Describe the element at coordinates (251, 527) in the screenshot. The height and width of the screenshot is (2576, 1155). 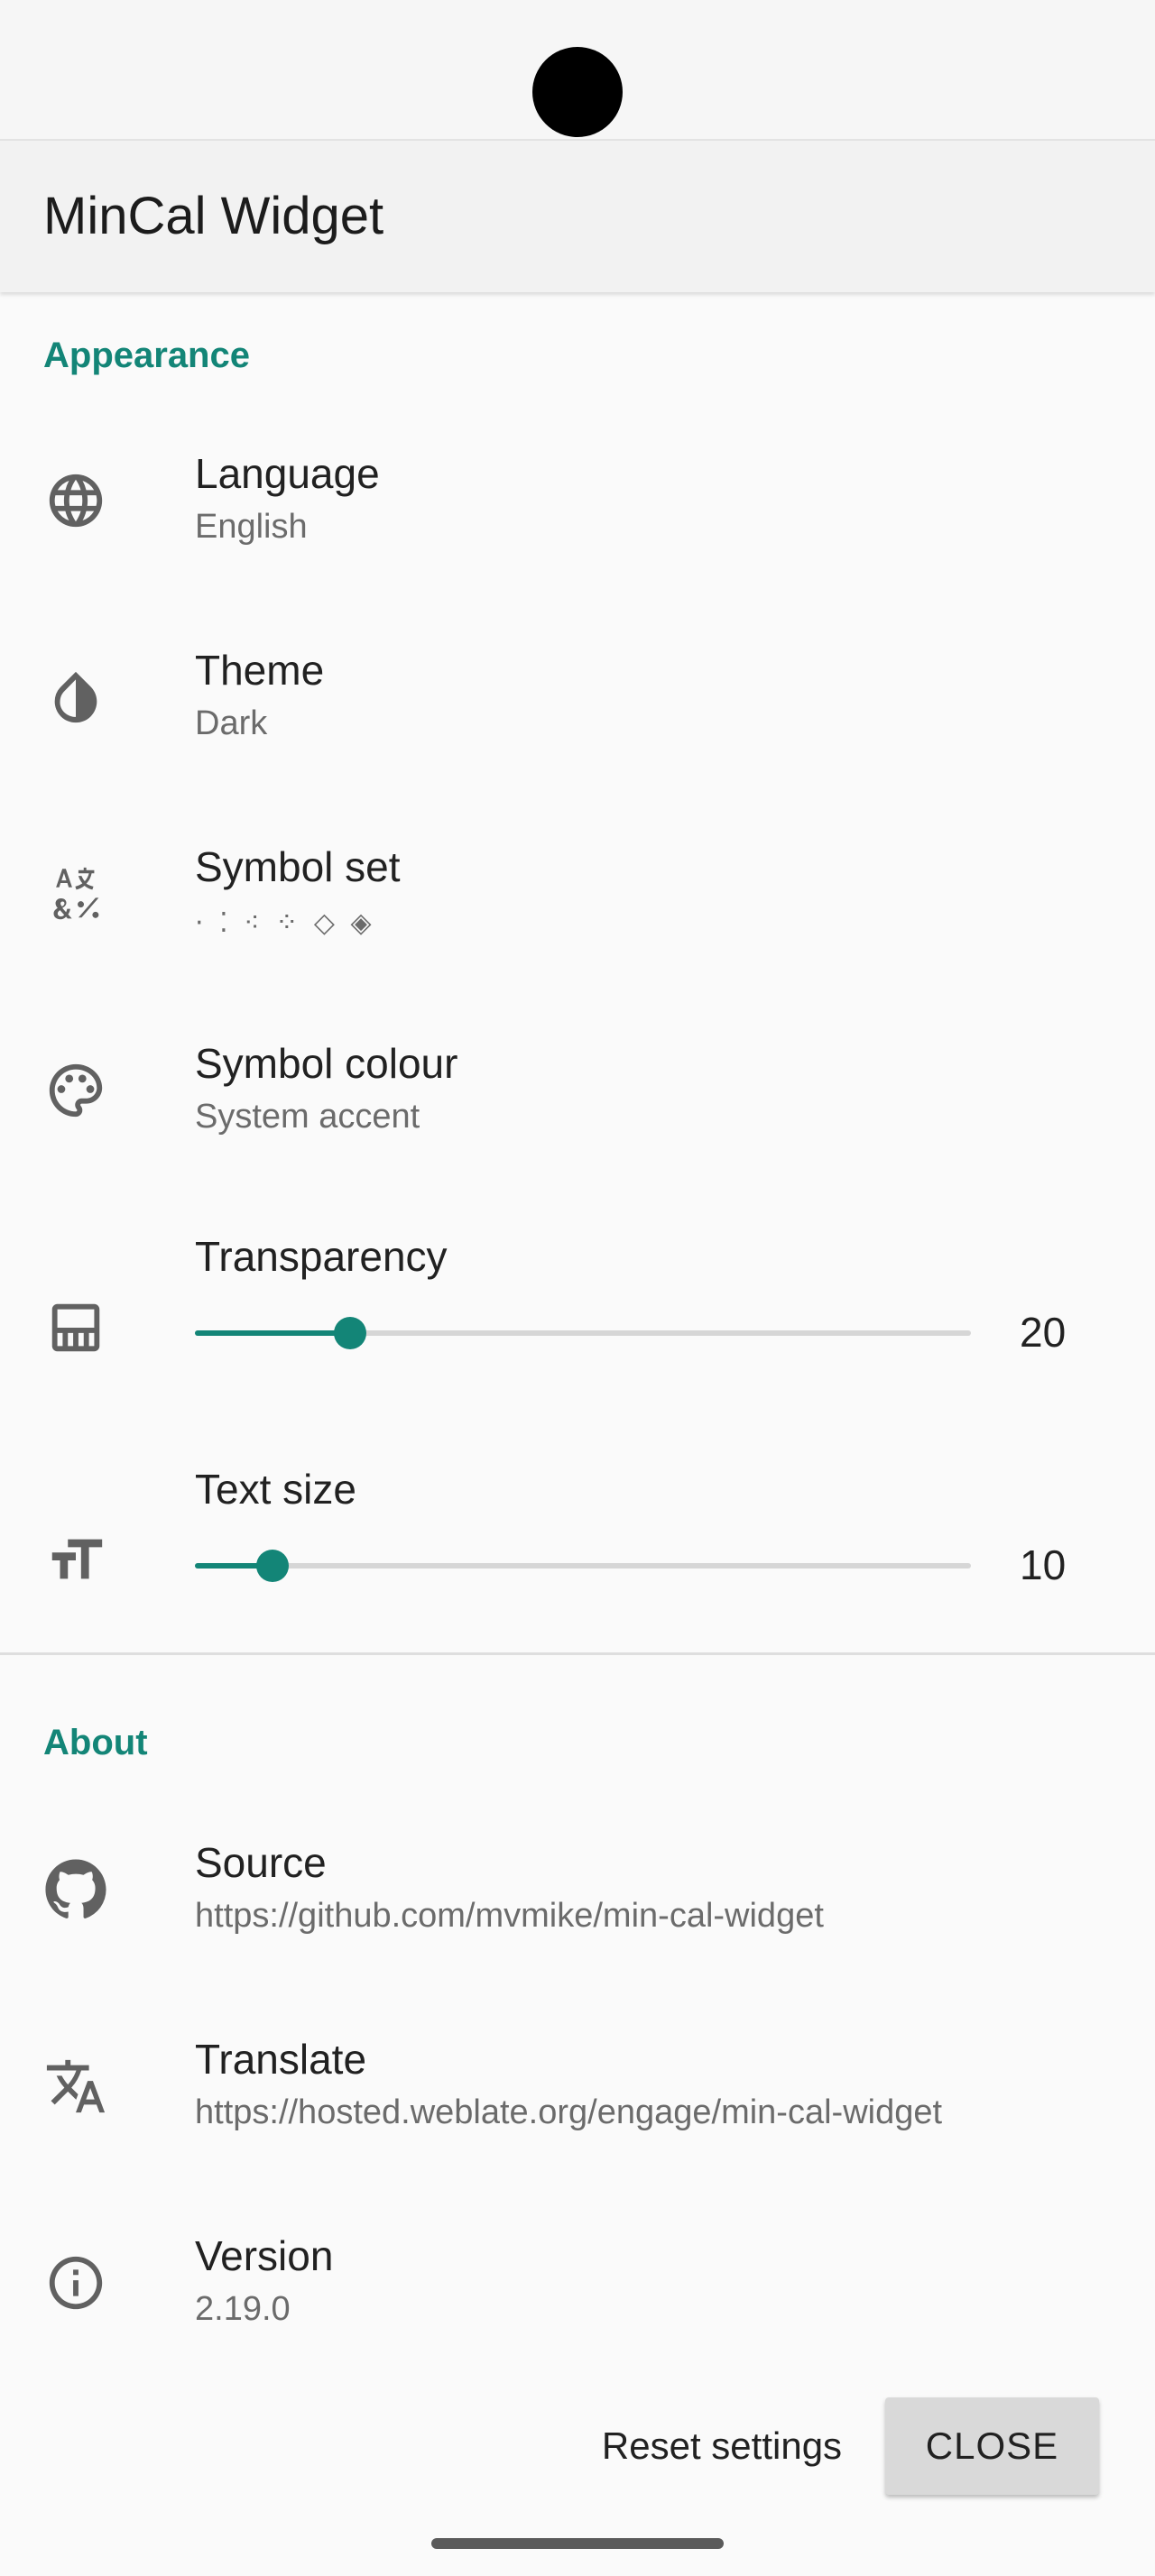
I see `language-value: English` at that location.